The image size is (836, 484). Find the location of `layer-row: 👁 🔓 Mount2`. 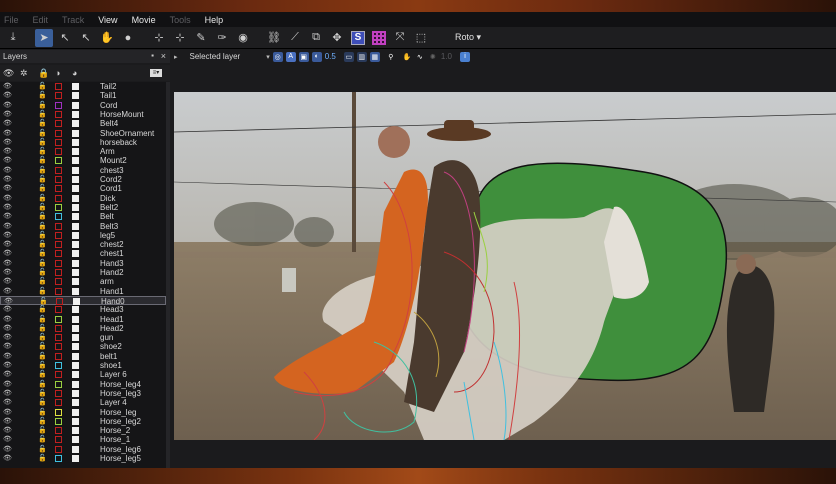

layer-row: 👁 🔓 Mount2 is located at coordinates (83, 160).